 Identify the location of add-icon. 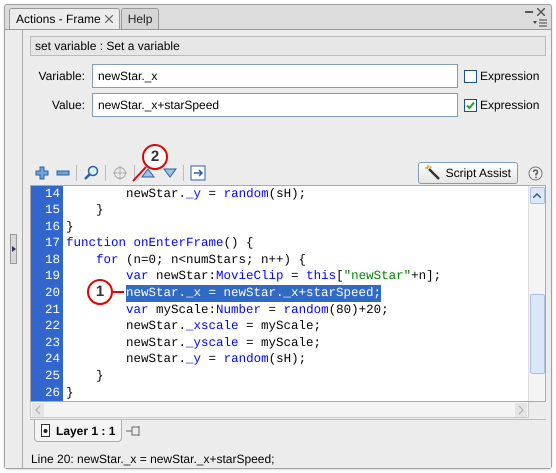
(42, 173).